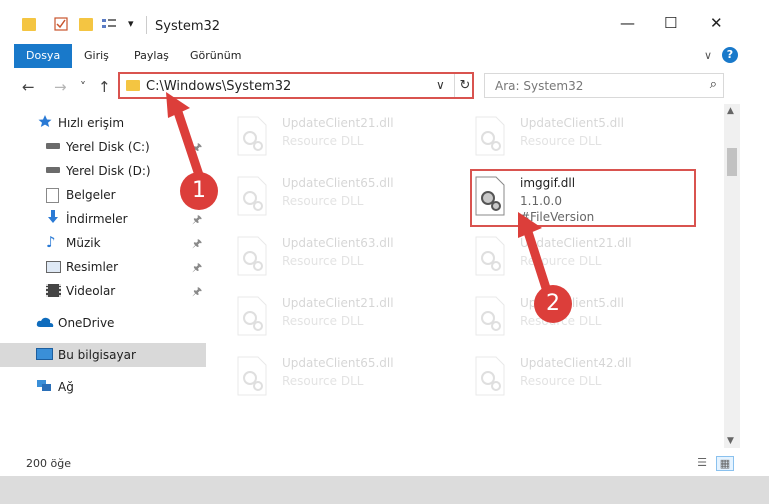 The image size is (769, 504). What do you see at coordinates (583, 198) in the screenshot?
I see `highlight-box` at bounding box center [583, 198].